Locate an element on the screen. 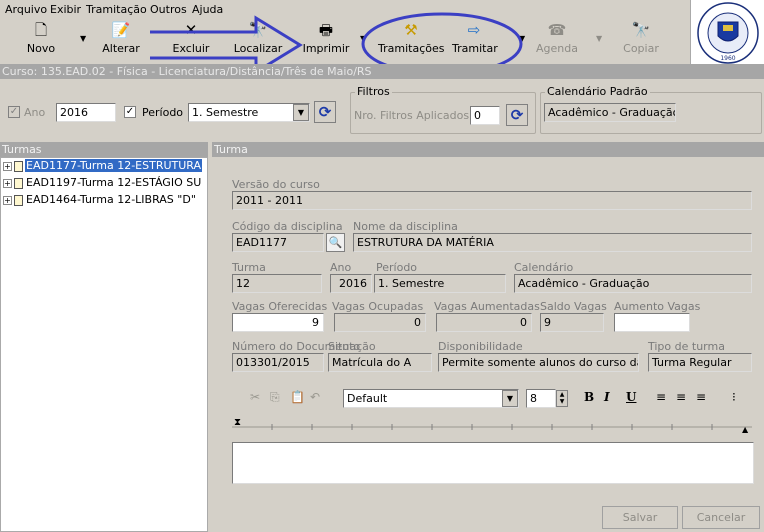 This screenshot has width=764, height=532. calendario-form-field: Acadêmico - Graduação is located at coordinates (633, 283).